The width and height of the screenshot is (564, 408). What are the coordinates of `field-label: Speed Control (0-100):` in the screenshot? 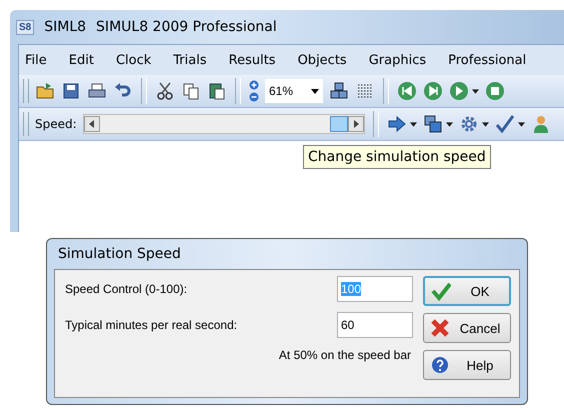 It's located at (126, 289).